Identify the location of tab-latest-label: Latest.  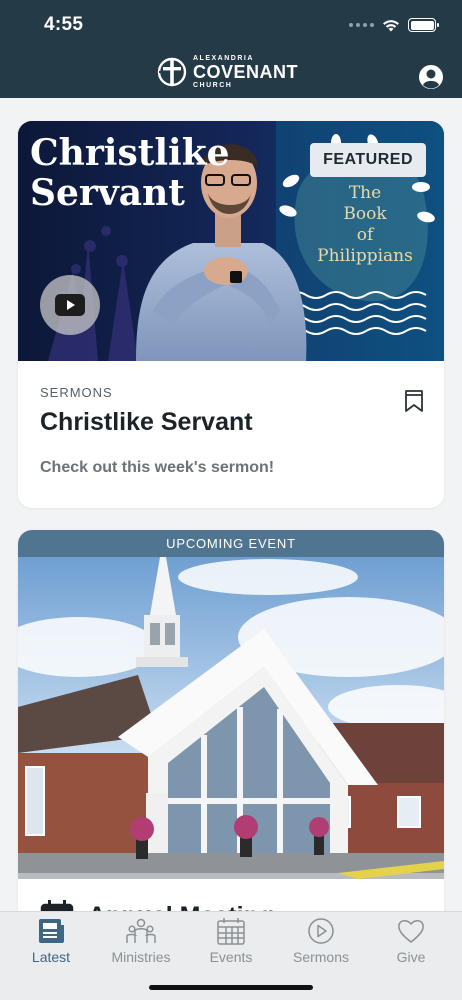
(51, 957).